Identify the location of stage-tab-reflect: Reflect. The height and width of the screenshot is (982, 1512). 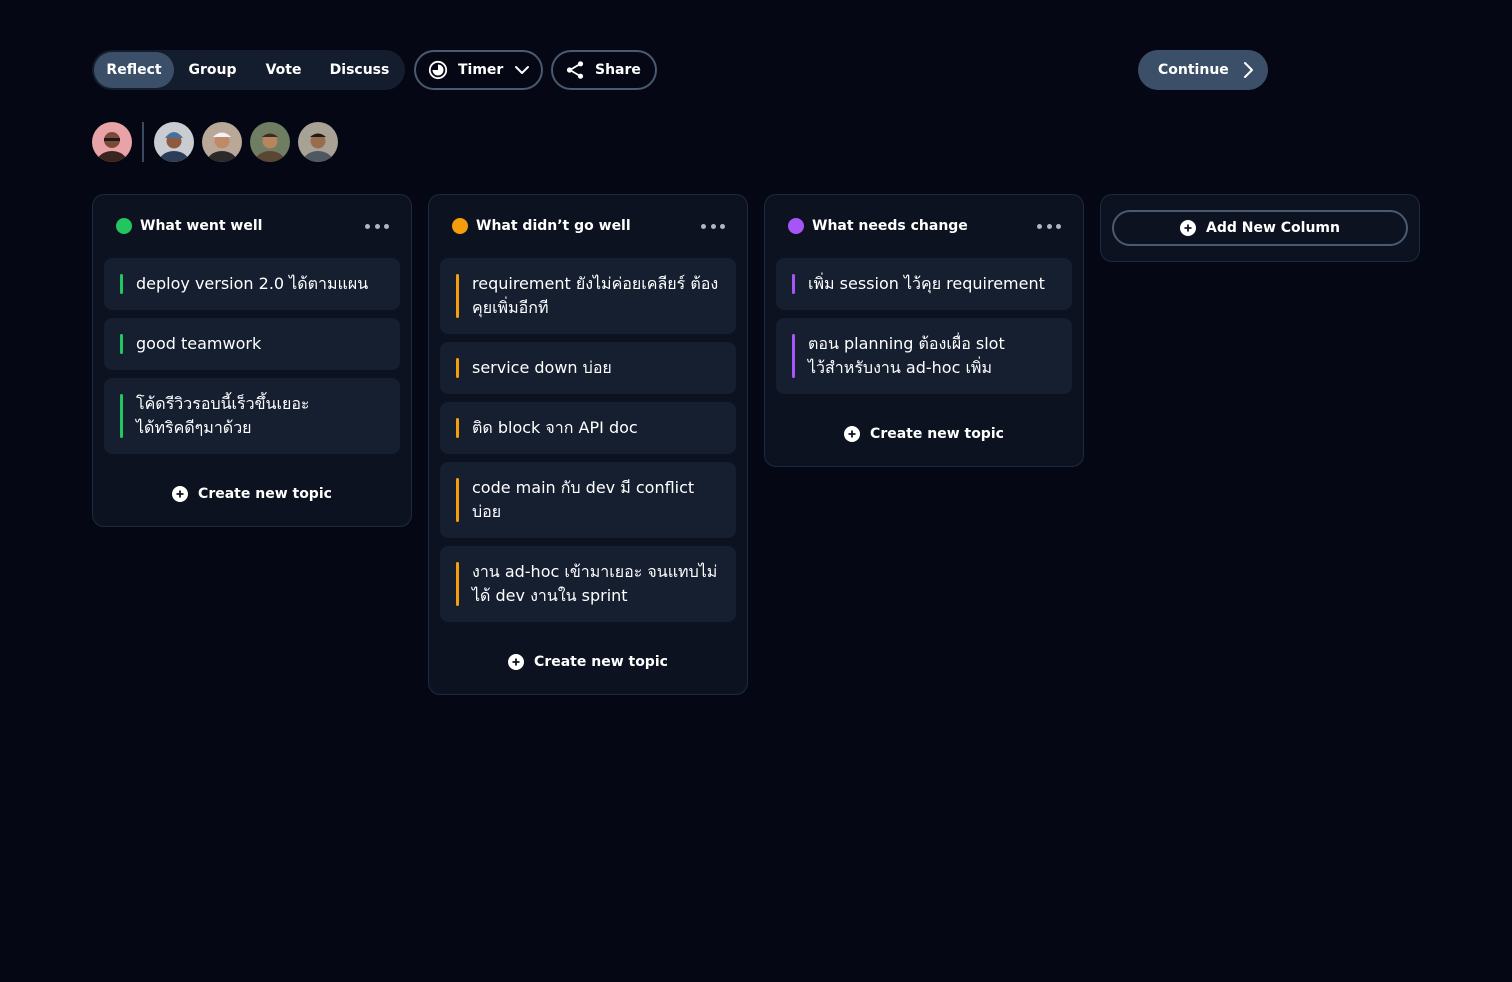
(134, 70).